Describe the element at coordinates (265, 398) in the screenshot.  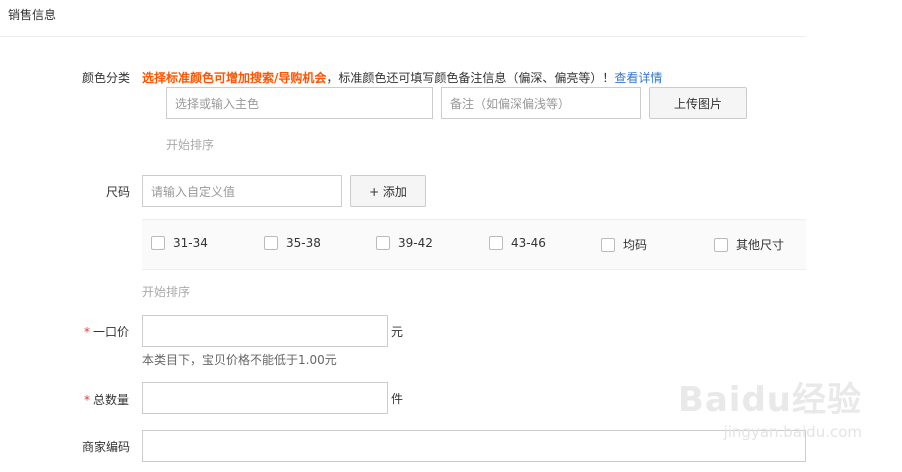
I see `quantity-input` at that location.